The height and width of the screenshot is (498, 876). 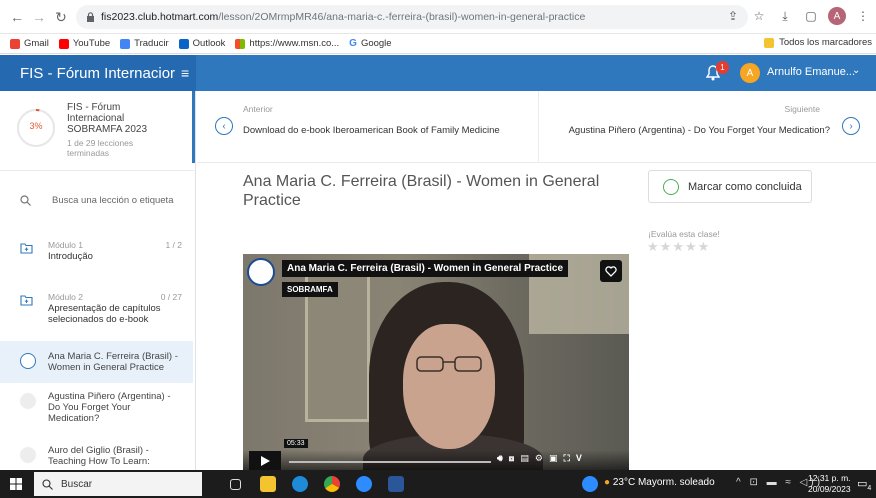 I want to click on forward-icon: →, so click(x=39, y=17).